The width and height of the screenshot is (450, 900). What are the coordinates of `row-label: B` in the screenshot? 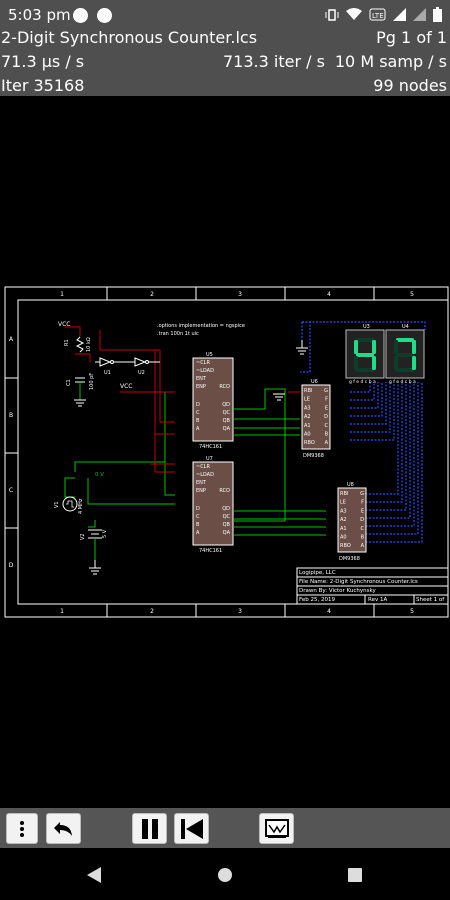 It's located at (11, 415).